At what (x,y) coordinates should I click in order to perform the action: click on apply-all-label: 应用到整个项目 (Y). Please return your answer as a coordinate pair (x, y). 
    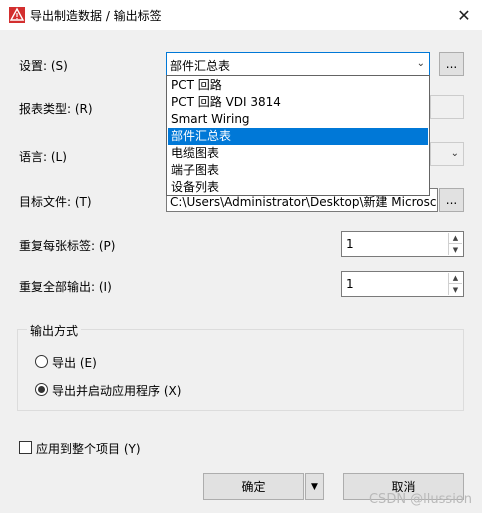
    Looking at the image, I should click on (88, 448).